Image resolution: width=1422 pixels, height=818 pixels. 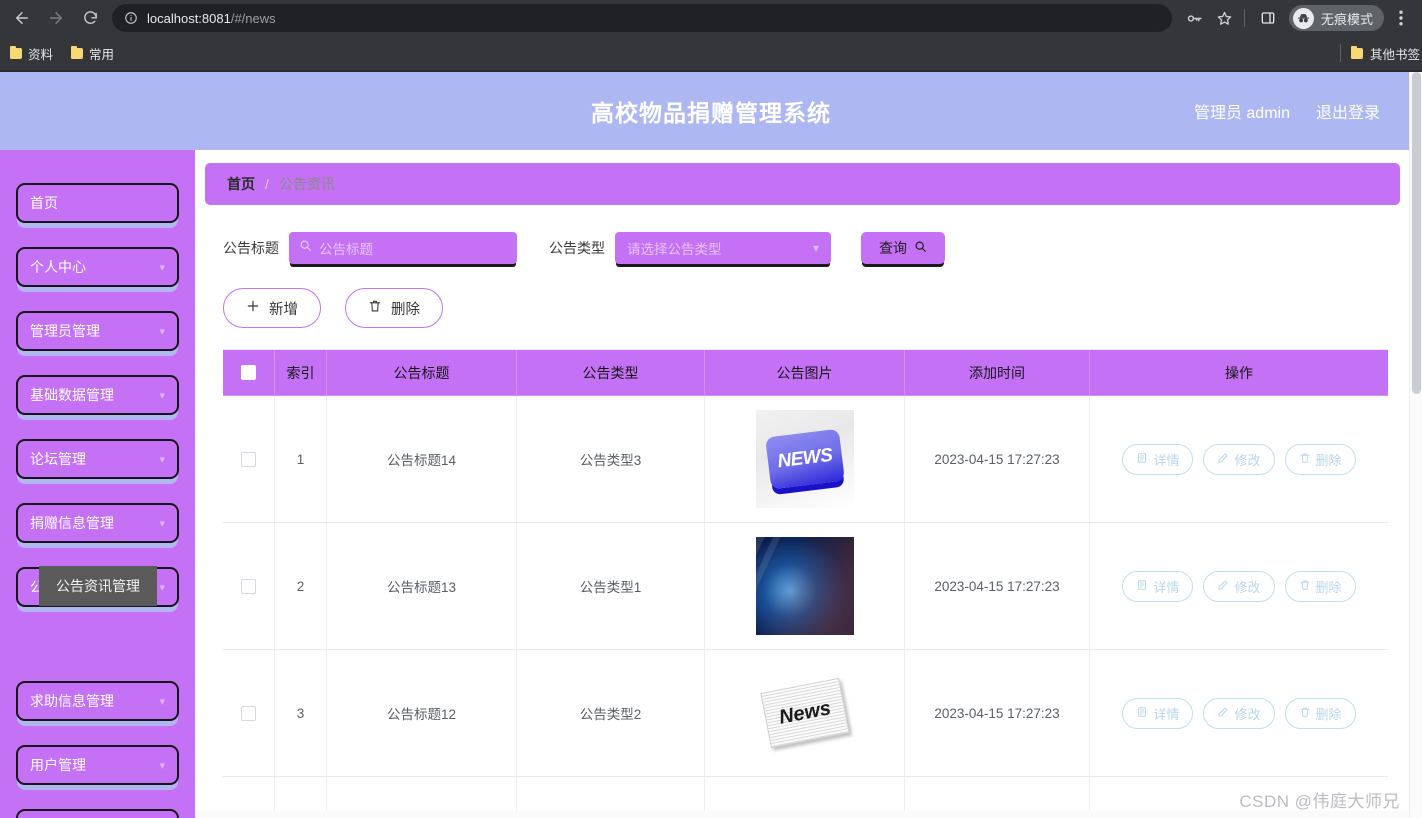 What do you see at coordinates (102, 54) in the screenshot?
I see `bookmark-label: 常用` at bounding box center [102, 54].